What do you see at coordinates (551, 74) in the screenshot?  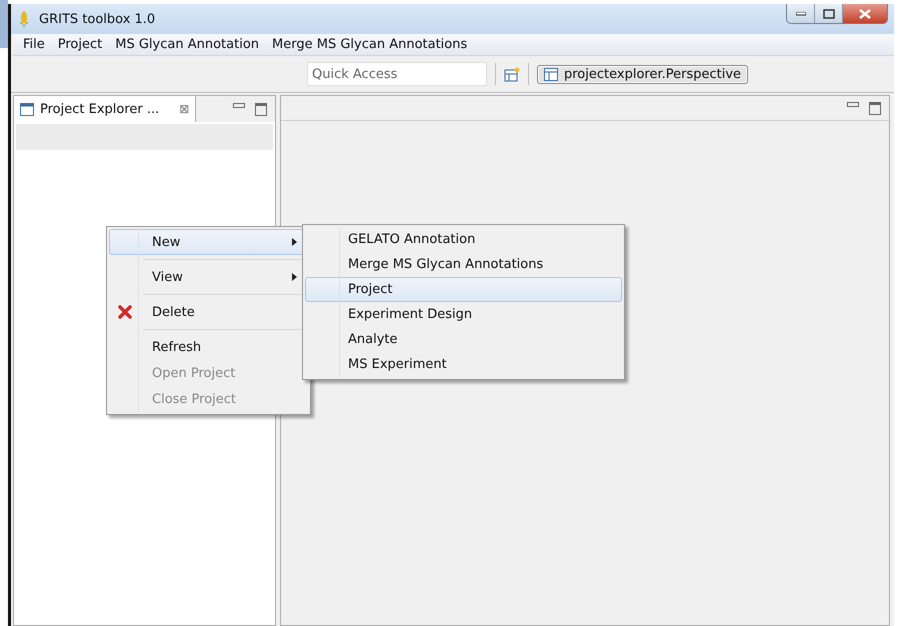 I see `perspective-icon` at bounding box center [551, 74].